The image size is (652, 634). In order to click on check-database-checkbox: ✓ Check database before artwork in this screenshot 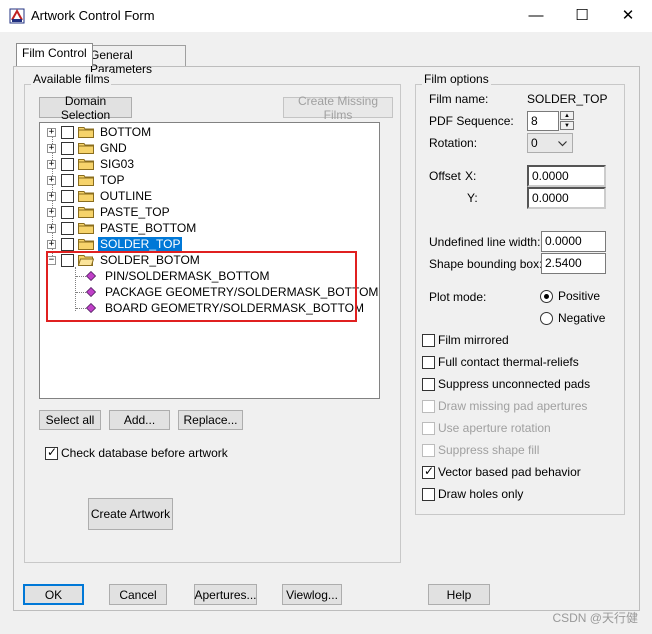, I will do `click(136, 452)`.